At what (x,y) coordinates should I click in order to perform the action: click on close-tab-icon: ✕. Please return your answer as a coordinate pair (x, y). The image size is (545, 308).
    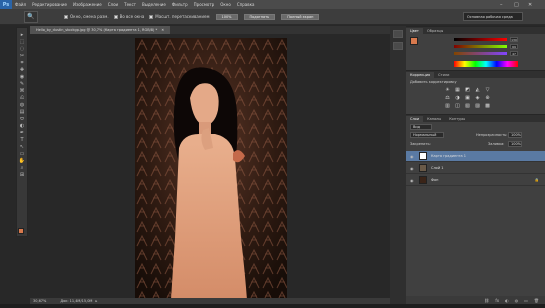
    Looking at the image, I should click on (162, 30).